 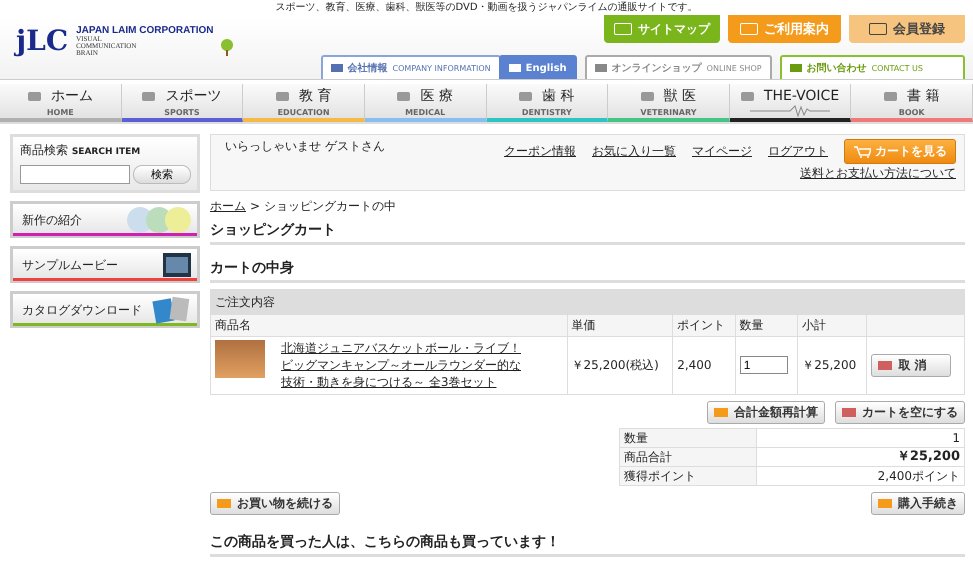 I want to click on nav-tab: 教 育 EDUCATION, so click(x=304, y=103).